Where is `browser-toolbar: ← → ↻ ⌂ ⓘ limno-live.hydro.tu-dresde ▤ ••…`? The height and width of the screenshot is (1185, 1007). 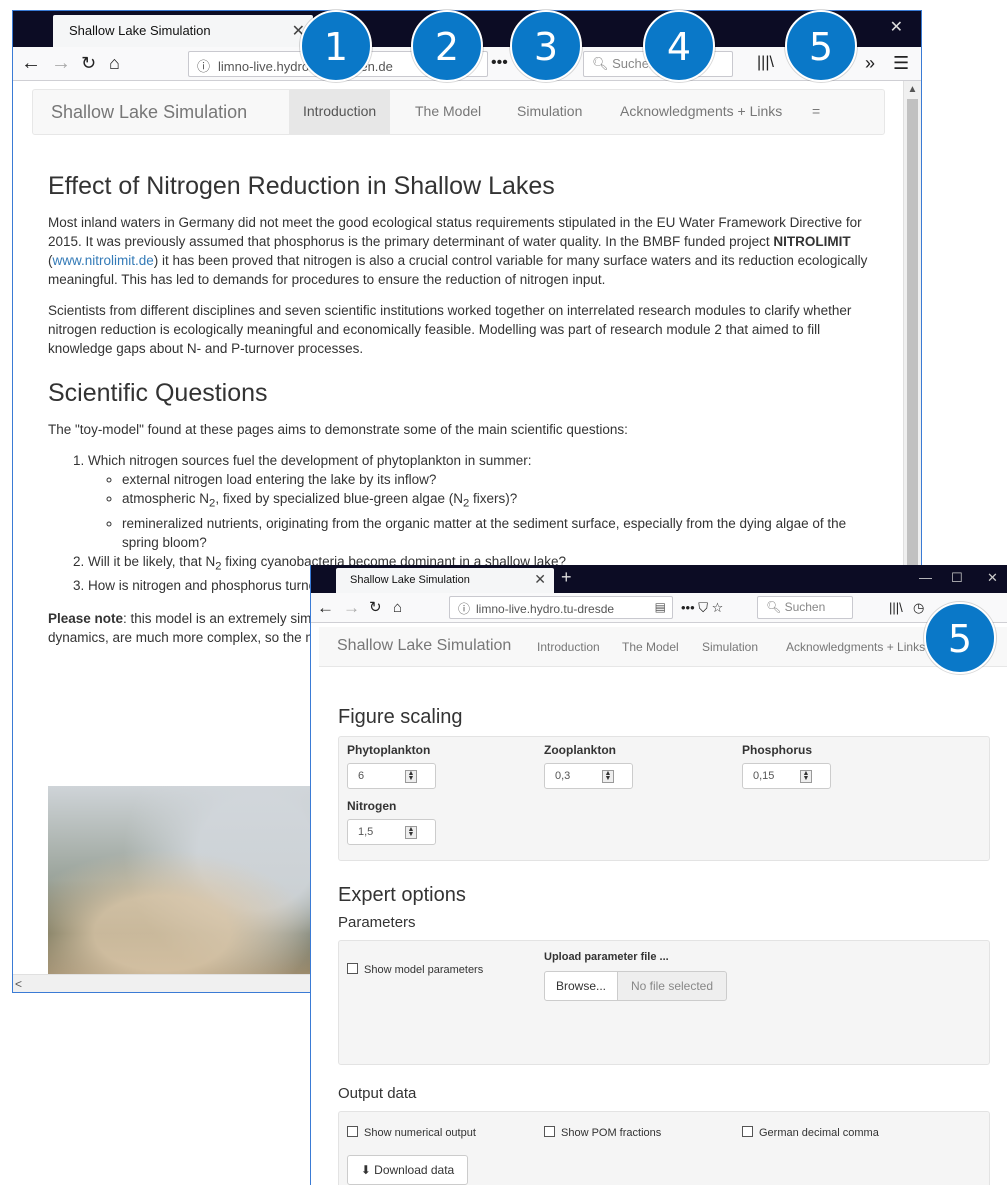
browser-toolbar: ← → ↻ ⌂ ⓘ limno-live.hydro.tu-dresde ▤ ••… is located at coordinates (659, 608).